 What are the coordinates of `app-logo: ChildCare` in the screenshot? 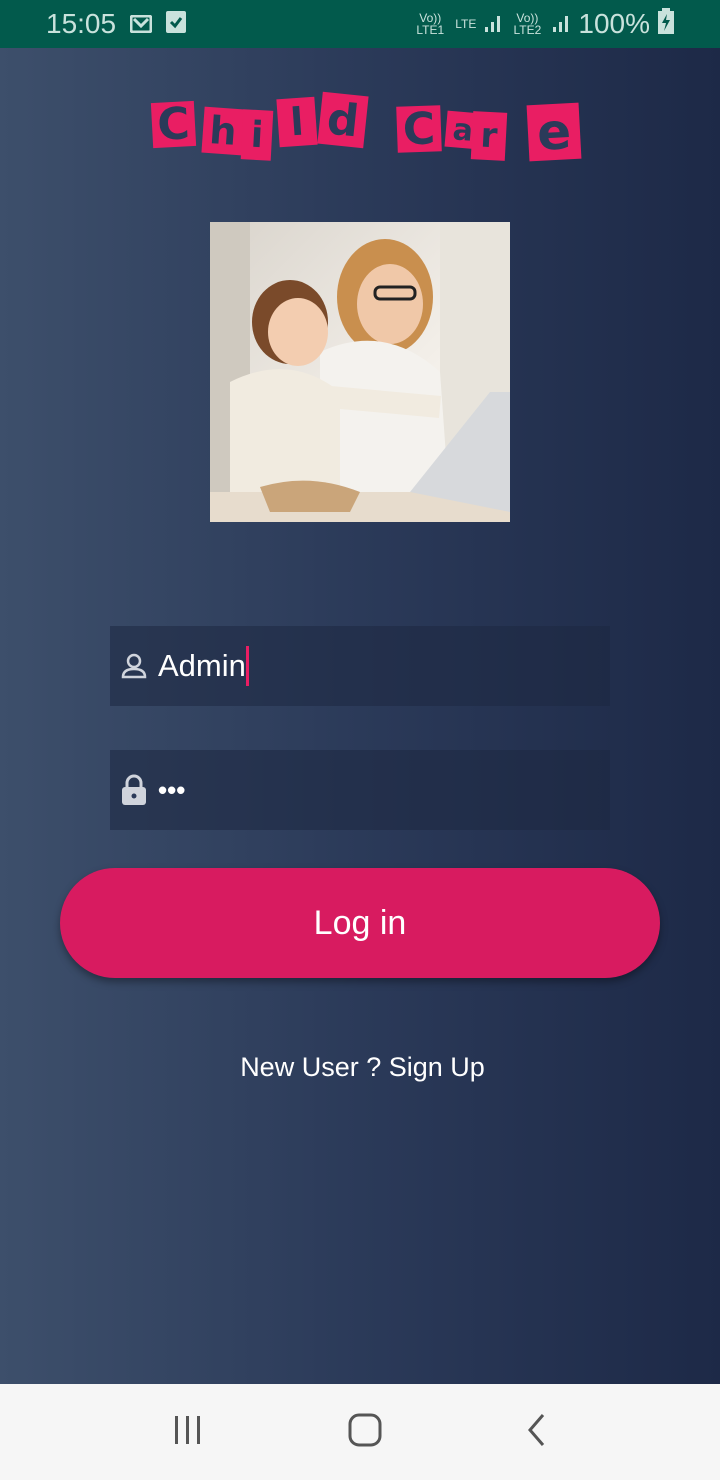 It's located at (366, 128).